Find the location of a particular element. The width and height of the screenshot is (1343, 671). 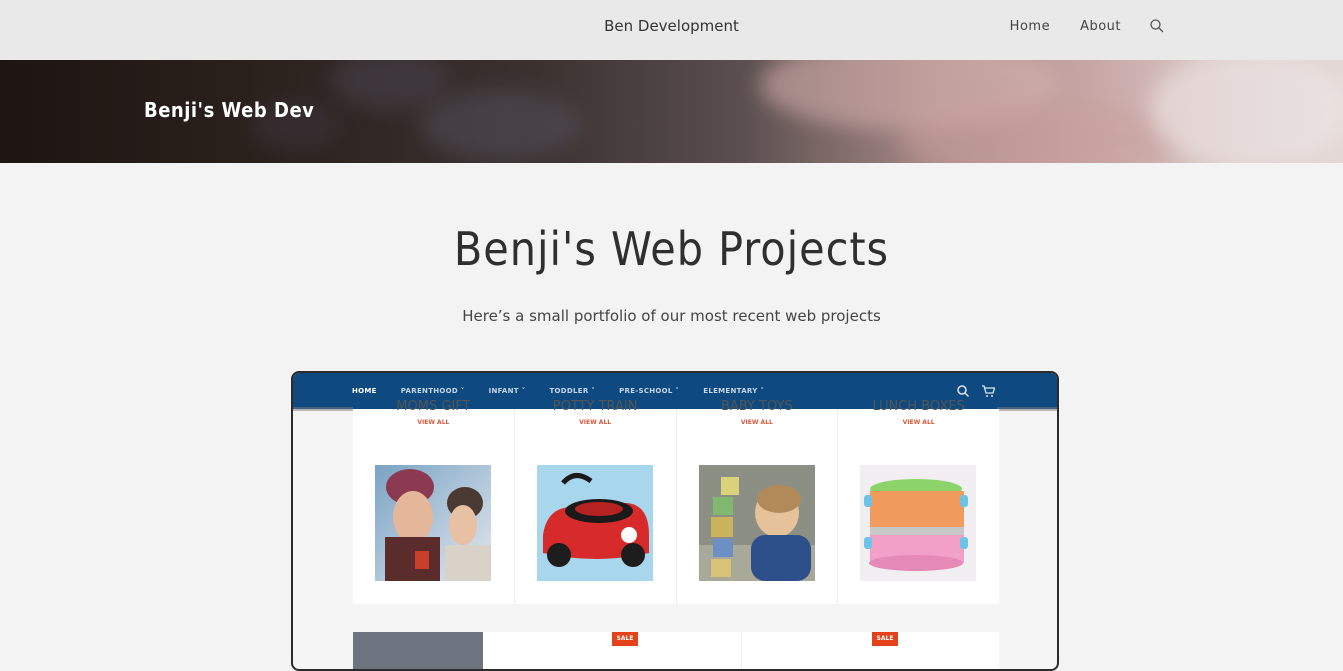

preview-nav-elementary: ELEMENTARY ˅ is located at coordinates (734, 391).